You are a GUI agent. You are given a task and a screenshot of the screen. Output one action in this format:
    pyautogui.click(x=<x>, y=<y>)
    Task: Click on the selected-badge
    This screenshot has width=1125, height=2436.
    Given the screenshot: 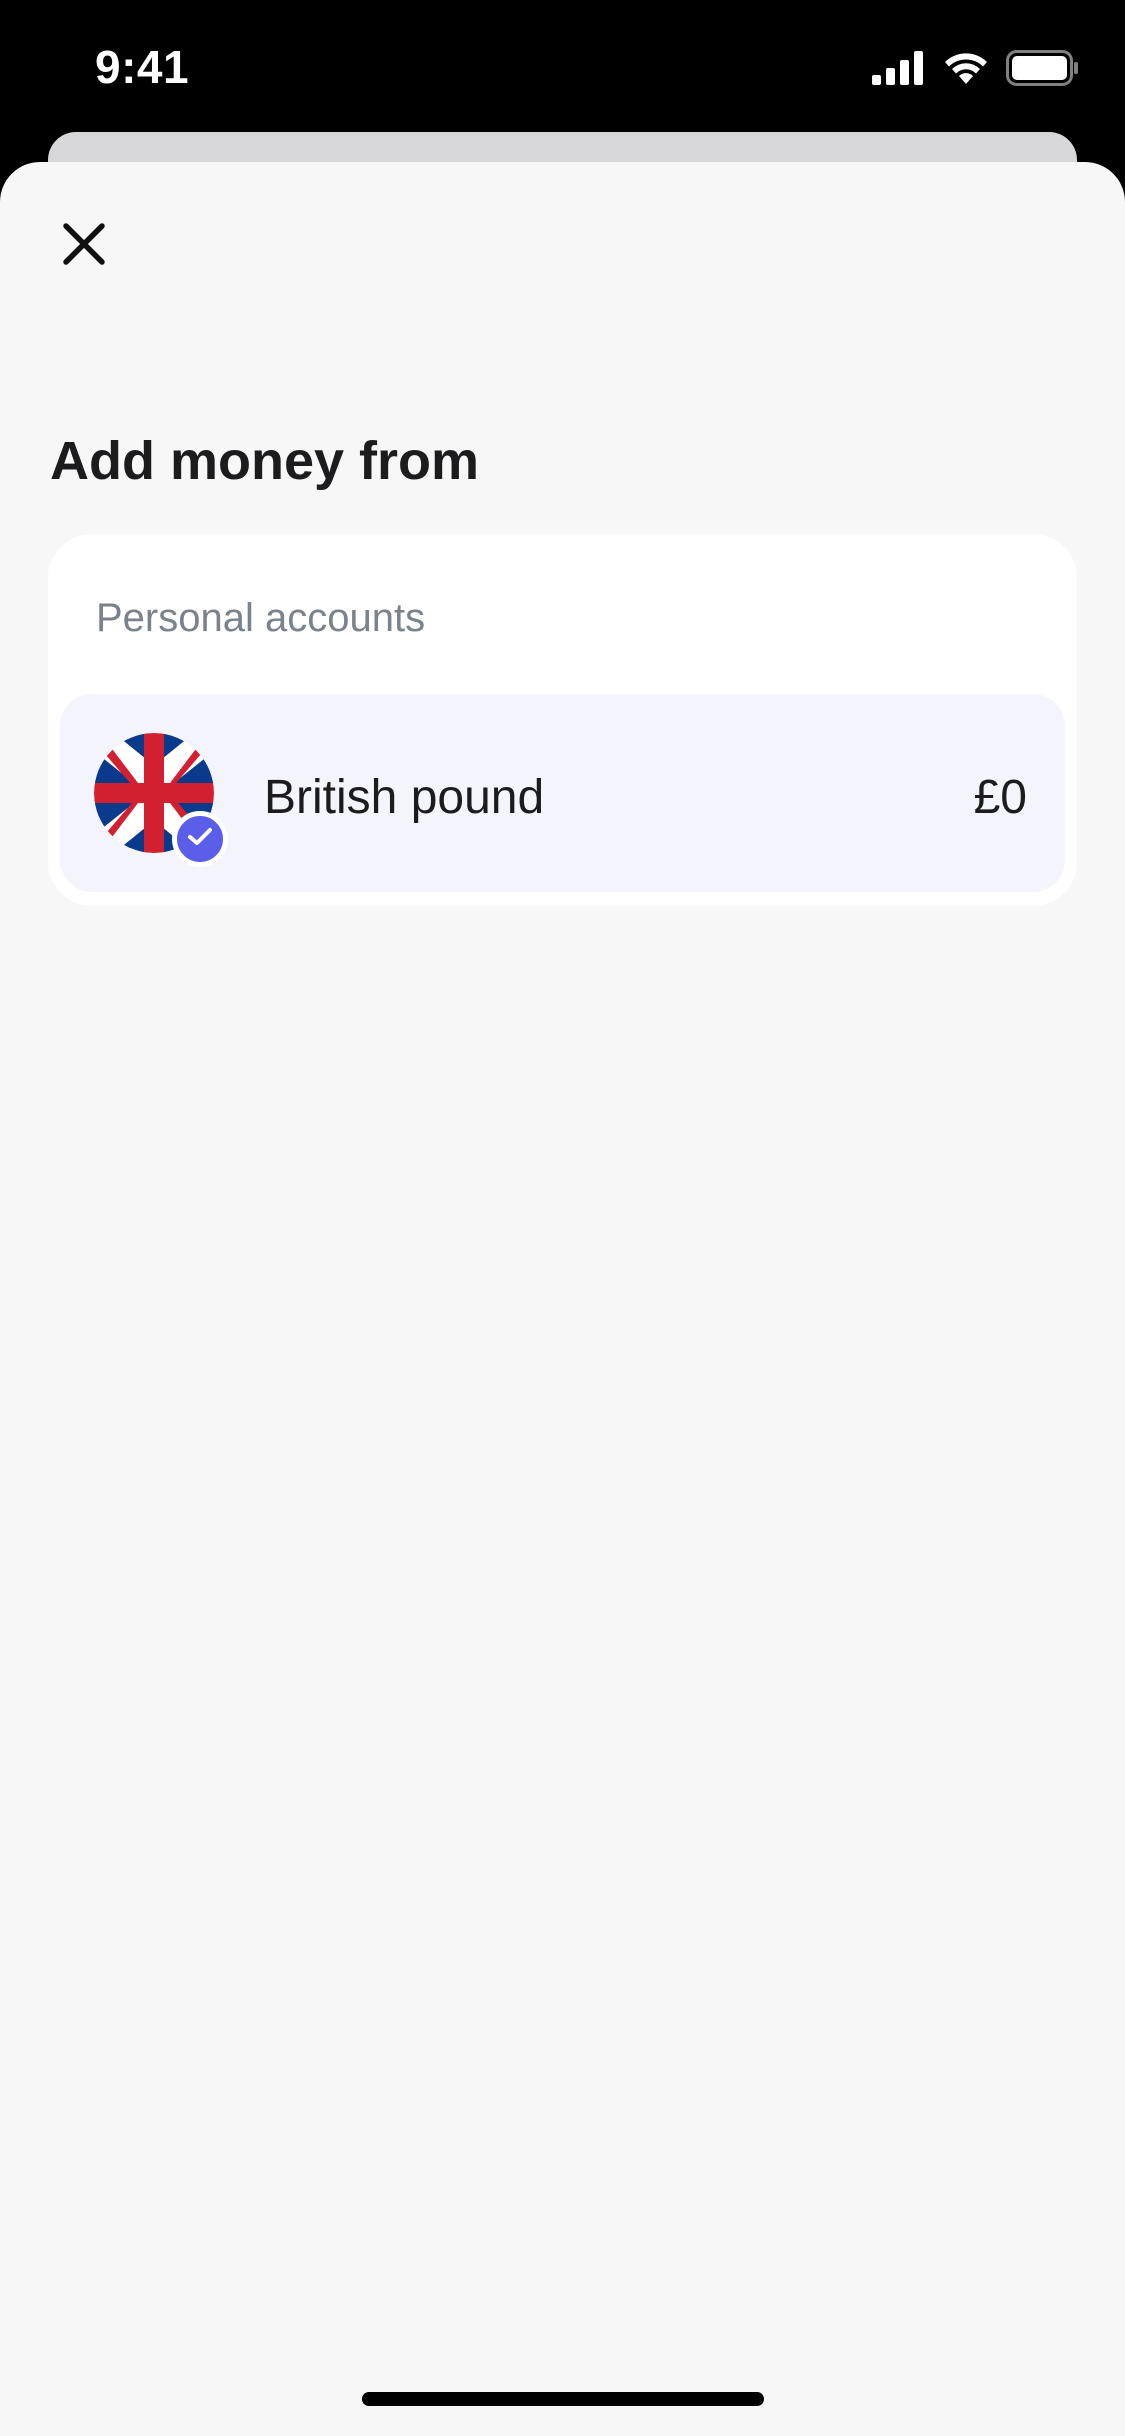 What is the action you would take?
    pyautogui.click(x=200, y=839)
    